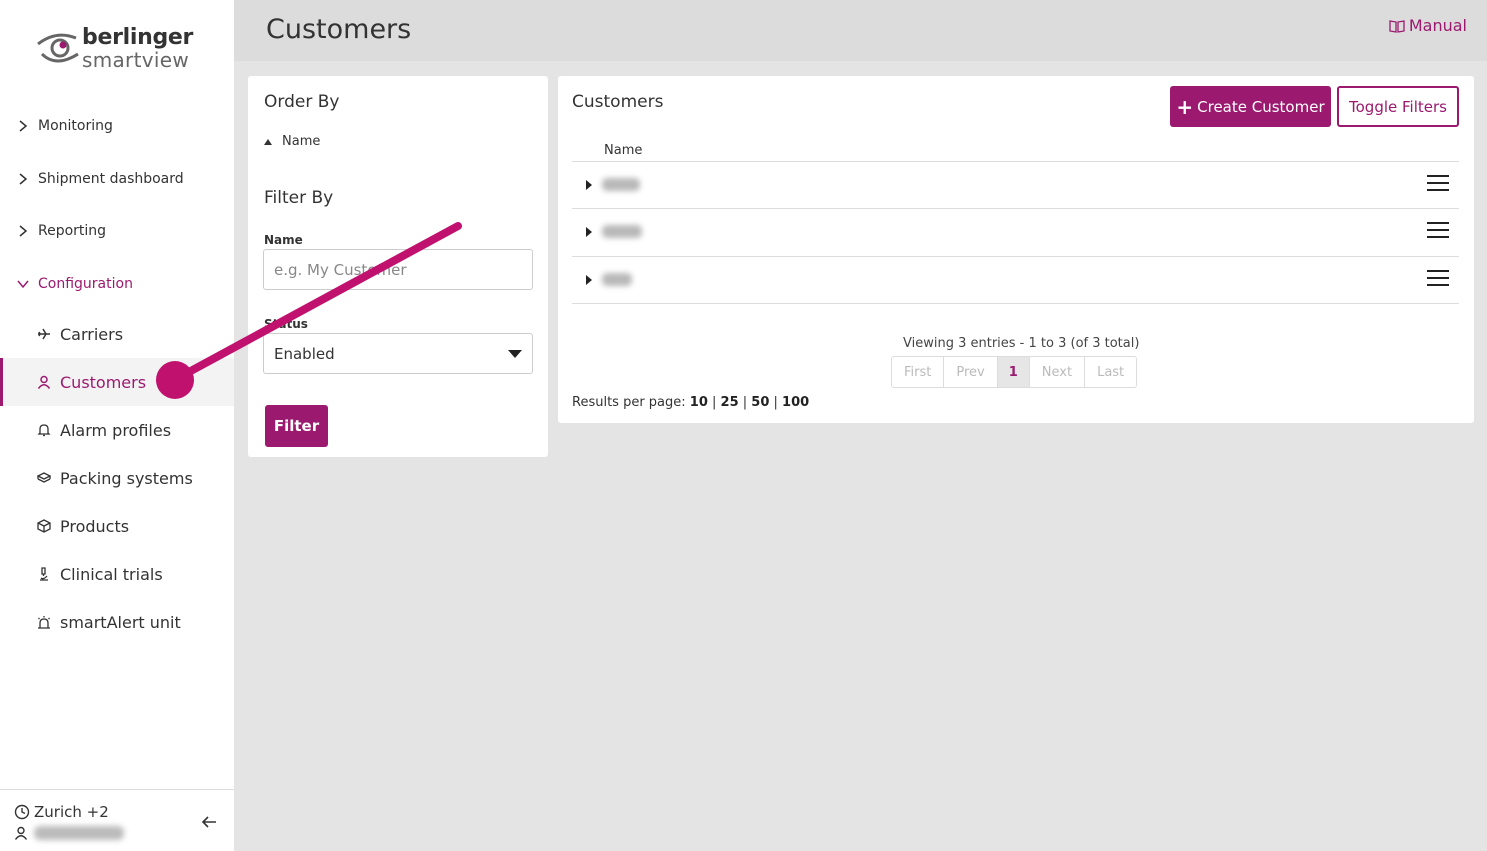  Describe the element at coordinates (126, 478) in the screenshot. I see `sidebar-item-label: Packing systems` at that location.